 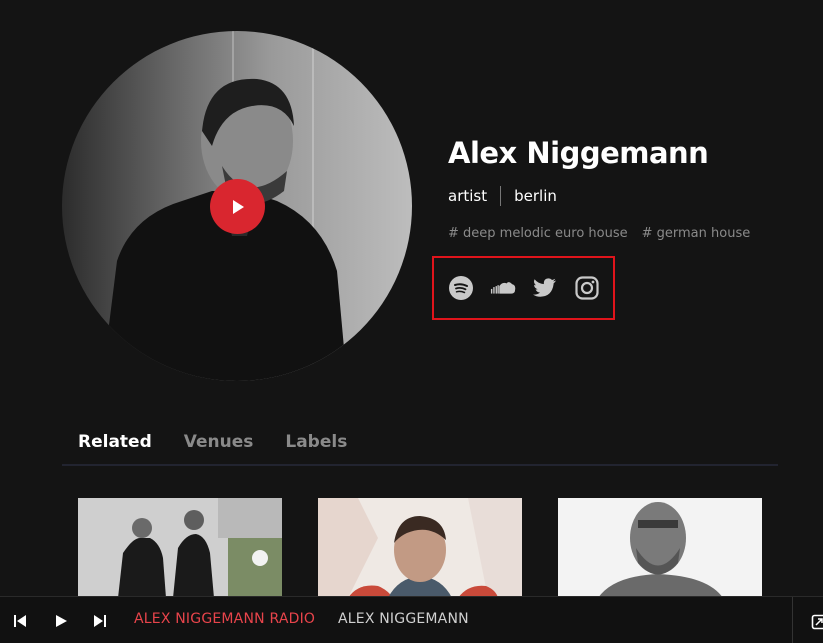 What do you see at coordinates (403, 619) in the screenshot?
I see `now-playing-artist: ALEX NIGGEMANN` at bounding box center [403, 619].